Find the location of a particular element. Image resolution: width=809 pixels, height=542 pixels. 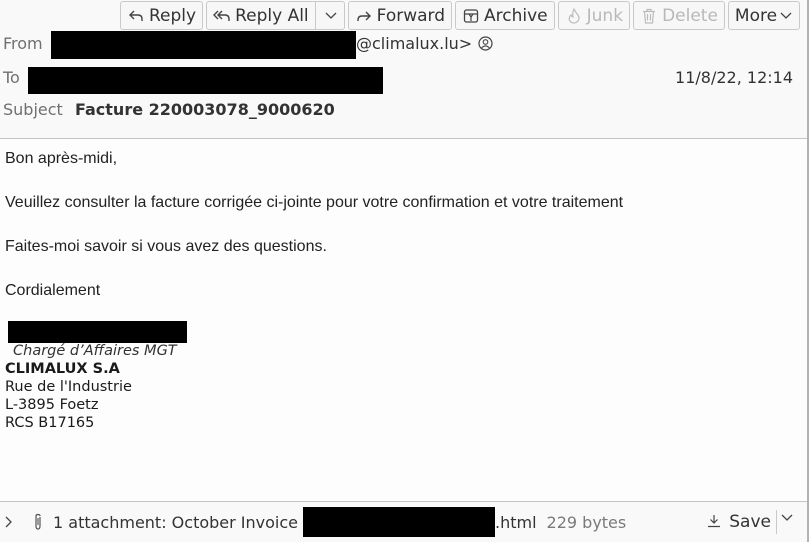

signature-address-line: RCS B17165 is located at coordinates (50, 423).